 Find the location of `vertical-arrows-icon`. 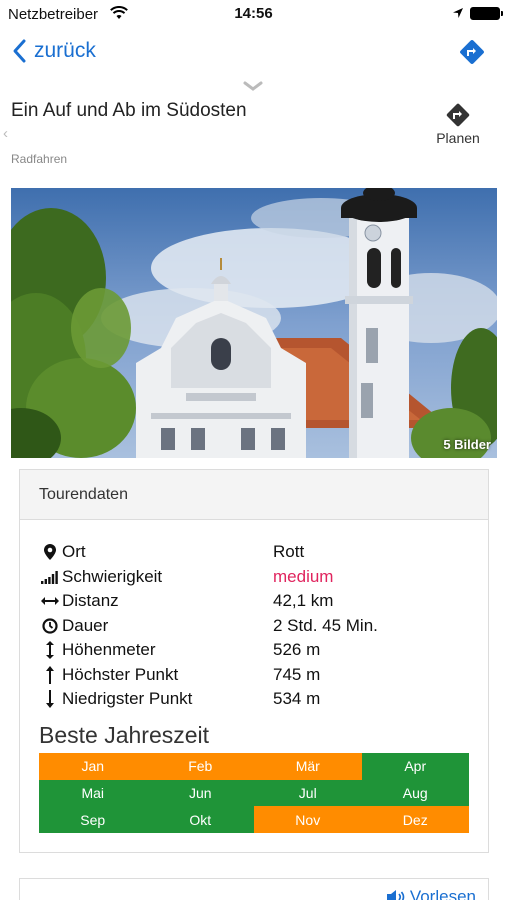

vertical-arrows-icon is located at coordinates (50, 650).